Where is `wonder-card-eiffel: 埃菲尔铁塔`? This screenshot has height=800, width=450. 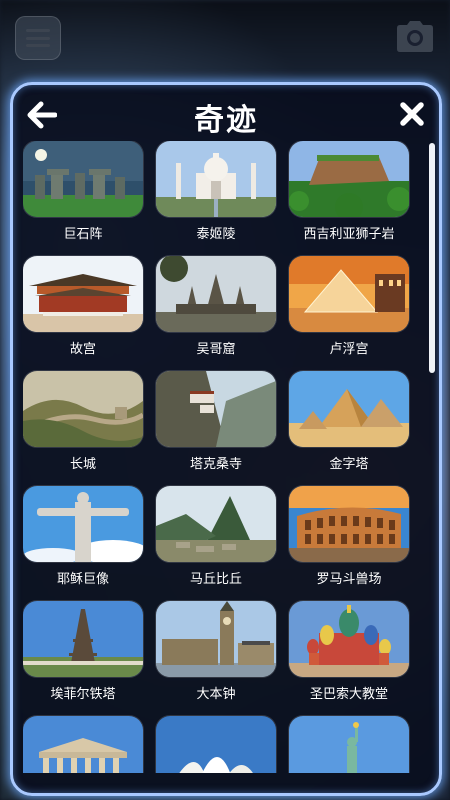 wonder-card-eiffel: 埃菲尔铁塔 is located at coordinates (83, 651).